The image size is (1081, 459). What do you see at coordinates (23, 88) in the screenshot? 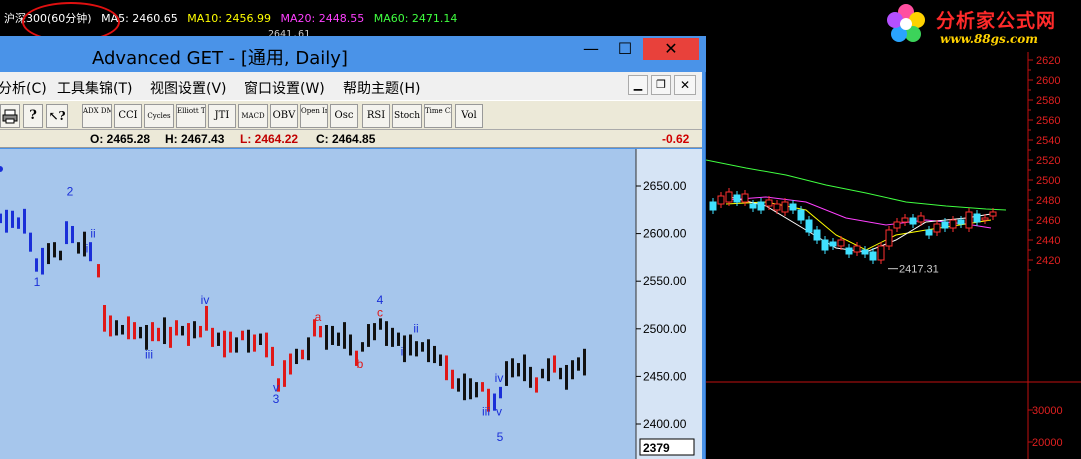
I see `menu-analysis: 分析(C)` at bounding box center [23, 88].